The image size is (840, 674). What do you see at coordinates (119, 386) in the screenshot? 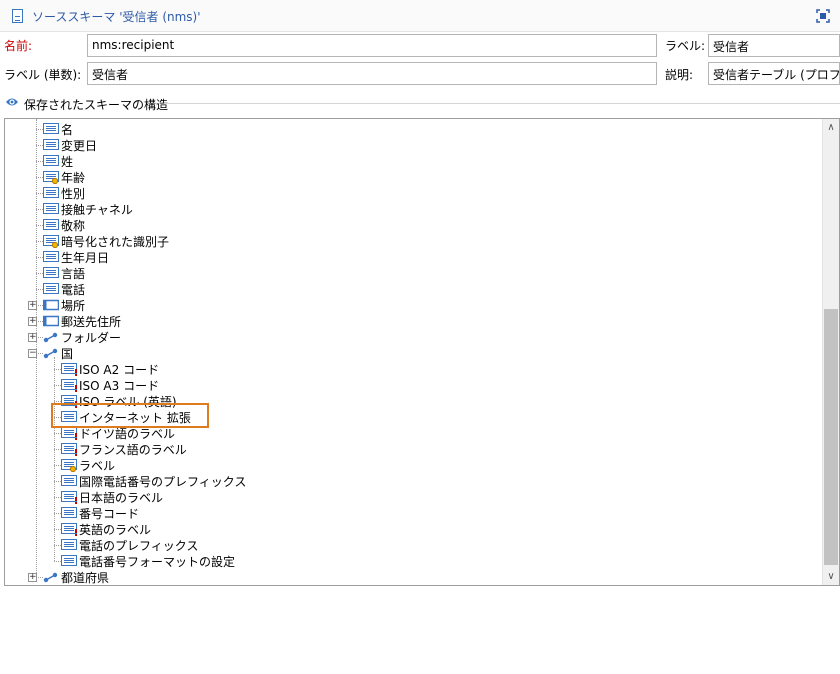
I see `tree-node-label: ISO A3 コード` at bounding box center [119, 386].